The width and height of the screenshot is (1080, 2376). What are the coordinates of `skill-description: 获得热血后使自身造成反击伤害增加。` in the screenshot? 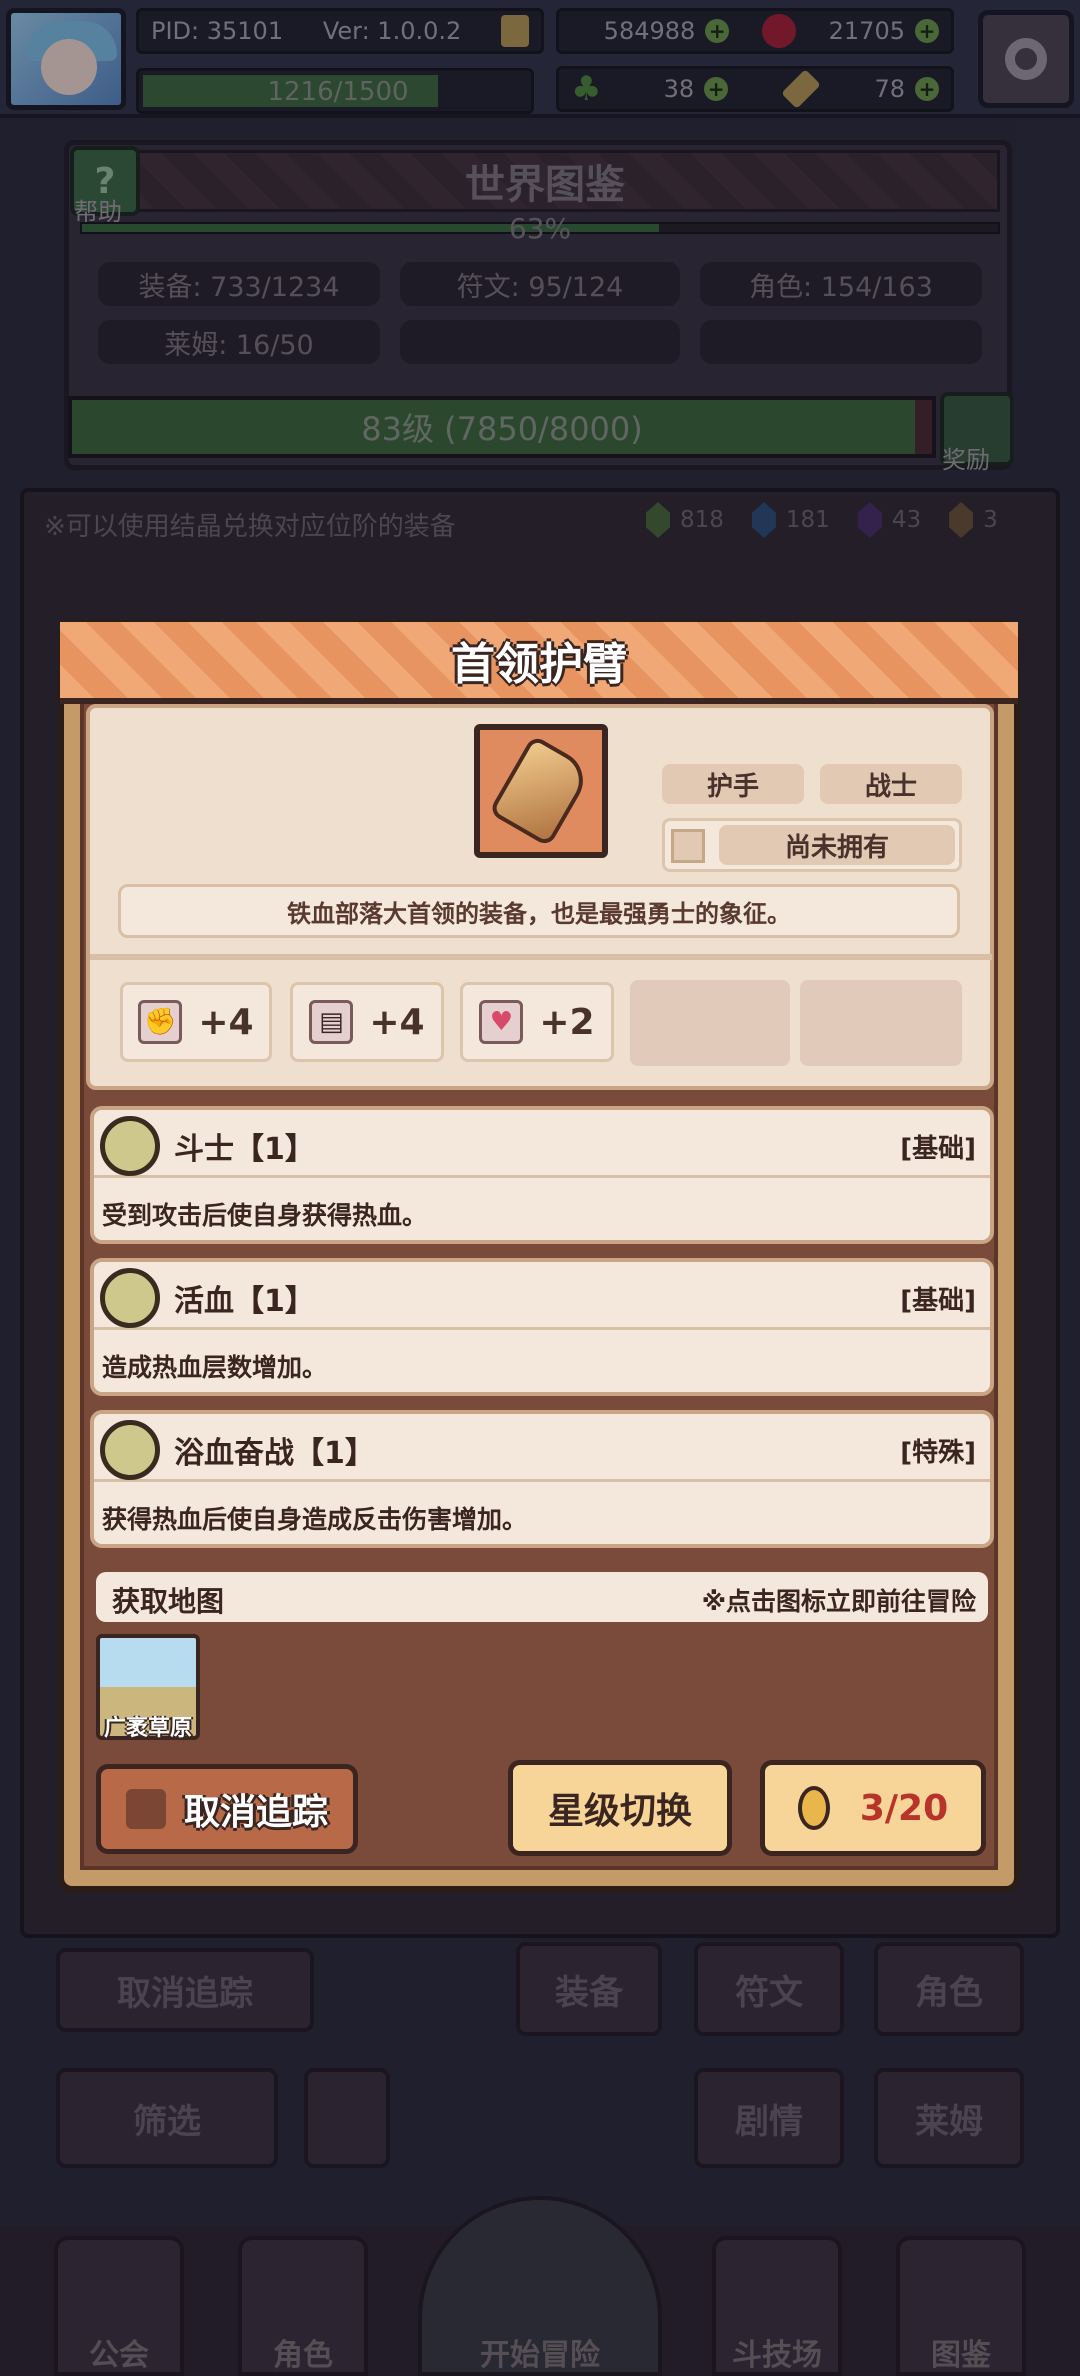 It's located at (315, 1519).